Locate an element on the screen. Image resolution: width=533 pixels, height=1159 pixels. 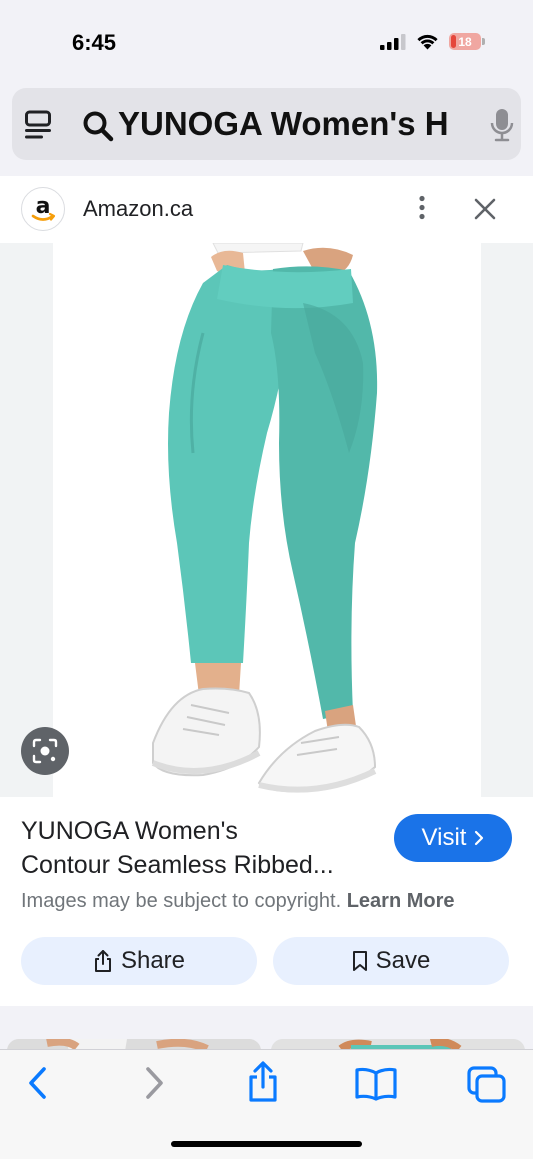
battery-cap is located at coordinates (483, 41).